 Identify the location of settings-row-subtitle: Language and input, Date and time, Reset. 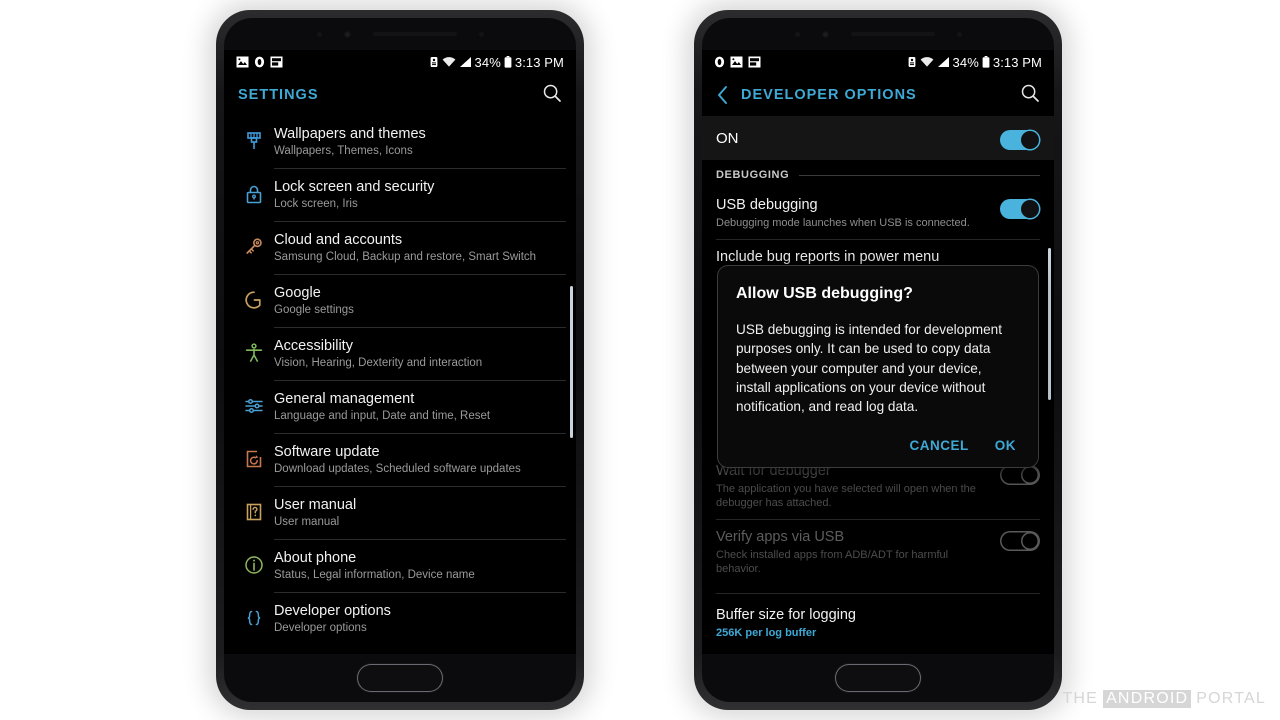
(382, 416).